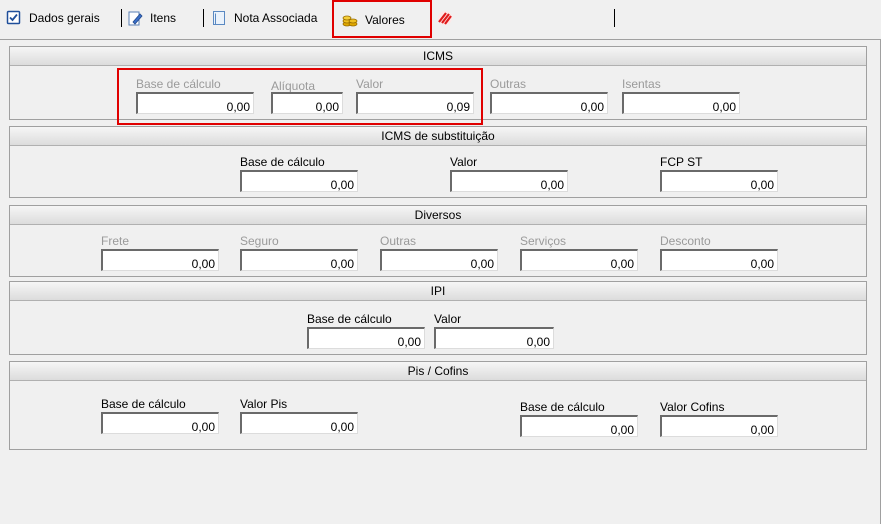  What do you see at coordinates (219, 18) in the screenshot?
I see `document-icon` at bounding box center [219, 18].